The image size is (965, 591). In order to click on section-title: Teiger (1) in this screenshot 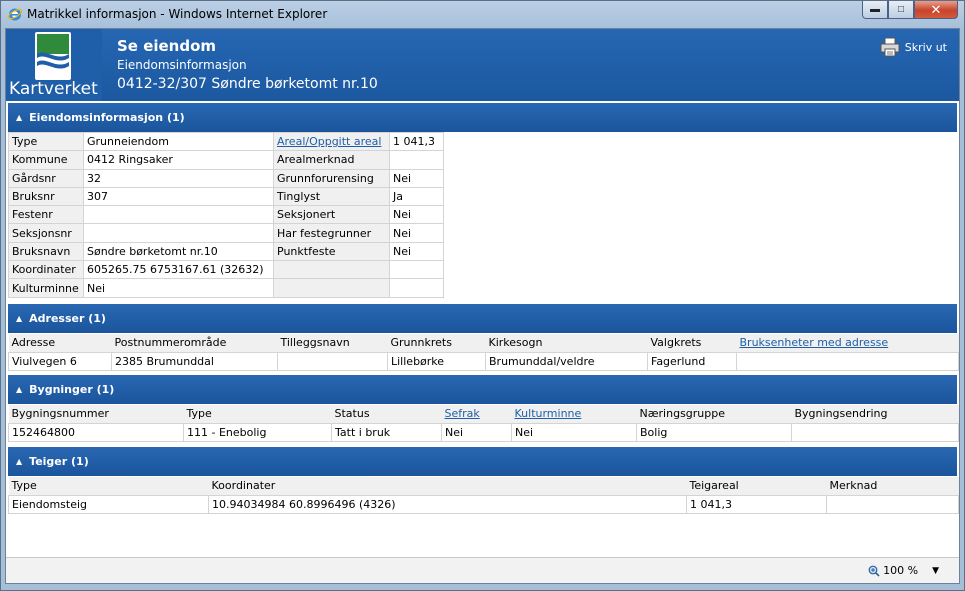, I will do `click(59, 461)`.